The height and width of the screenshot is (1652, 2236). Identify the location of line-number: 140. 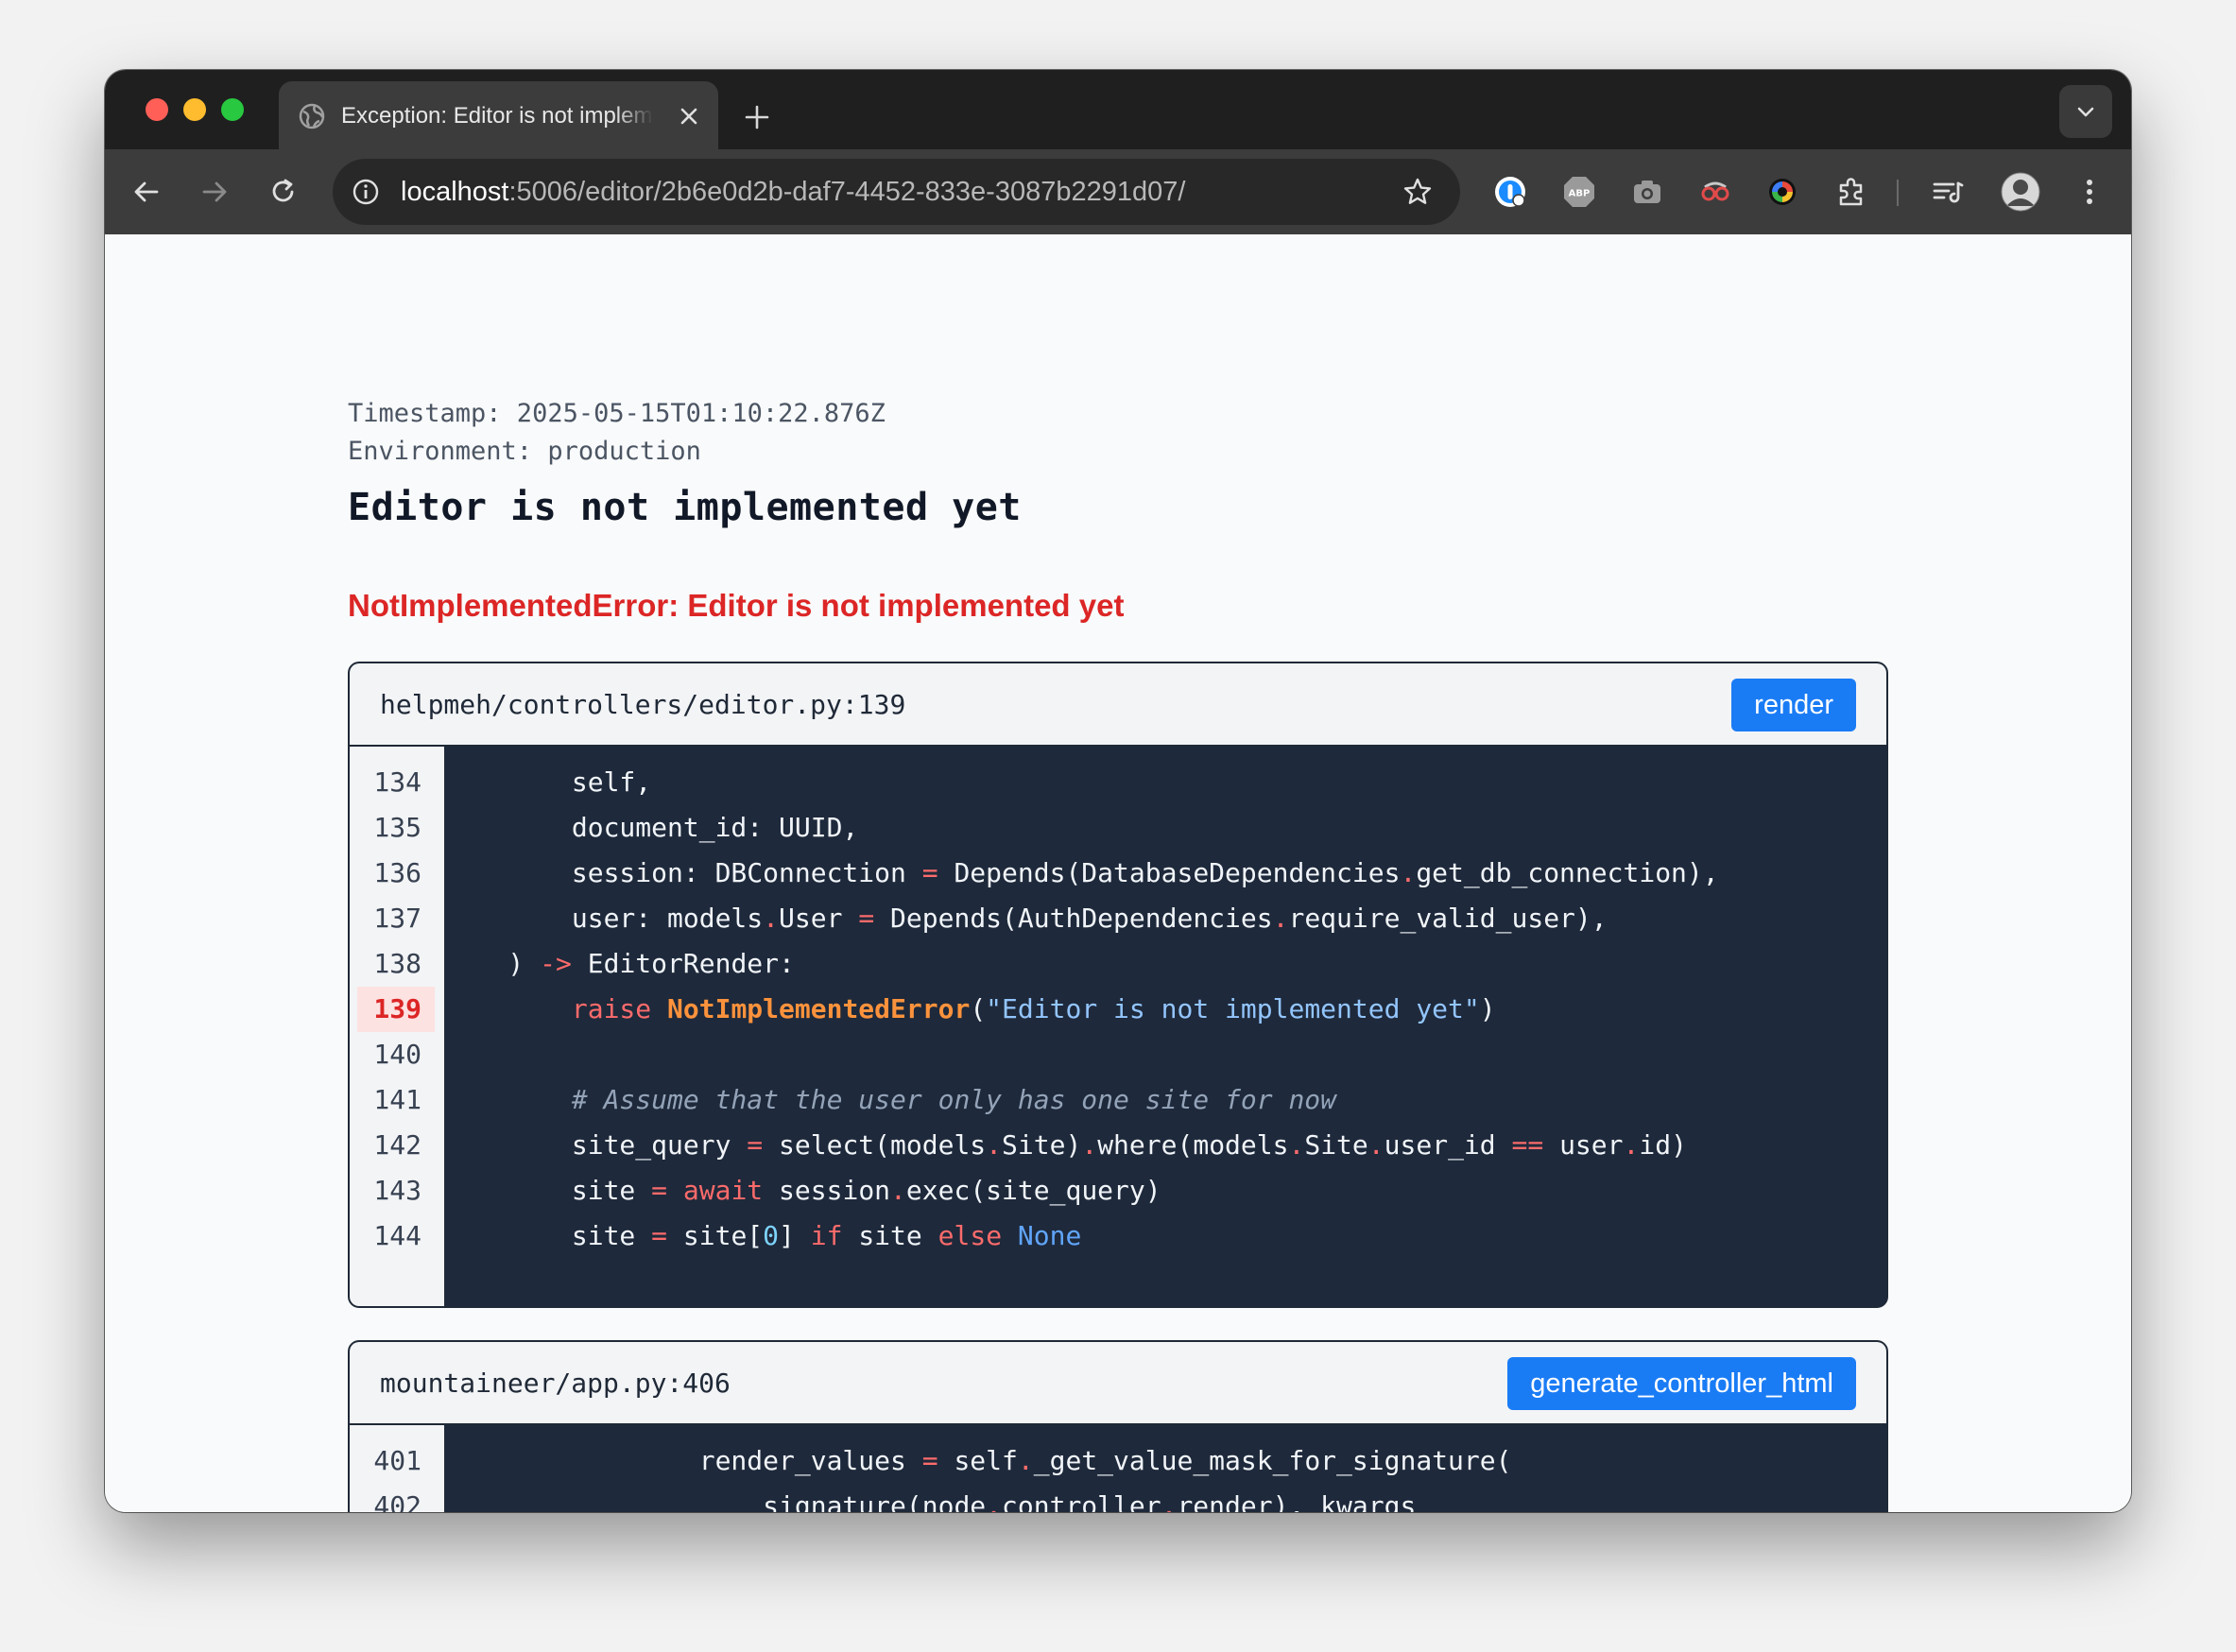
(397, 1054).